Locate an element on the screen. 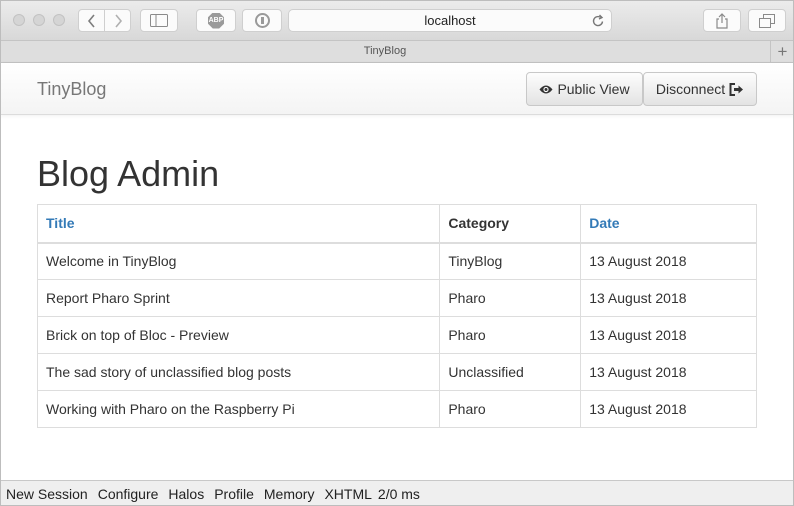 Image resolution: width=794 pixels, height=506 pixels. public-view-button: Public View is located at coordinates (584, 89).